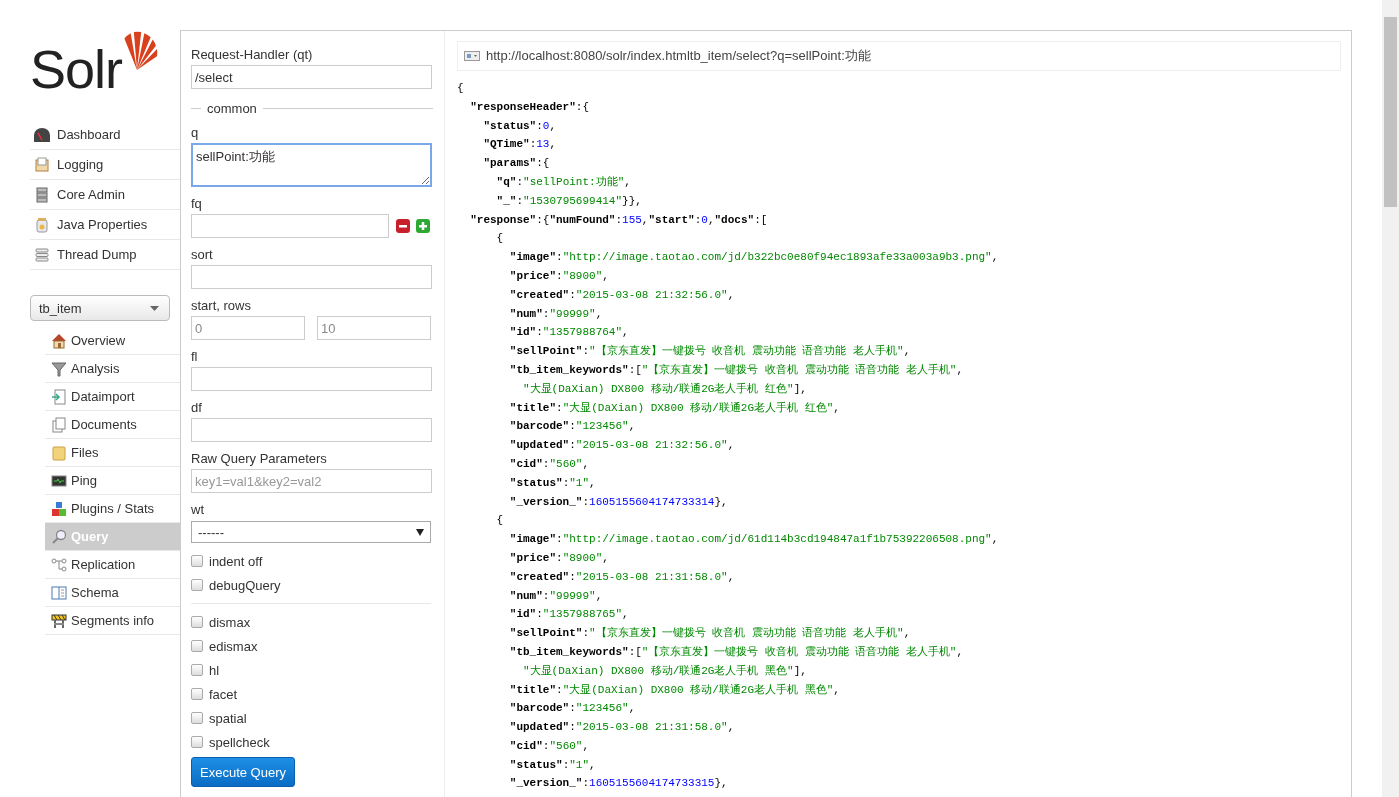  Describe the element at coordinates (42, 224) in the screenshot. I see `jar-icon` at that location.